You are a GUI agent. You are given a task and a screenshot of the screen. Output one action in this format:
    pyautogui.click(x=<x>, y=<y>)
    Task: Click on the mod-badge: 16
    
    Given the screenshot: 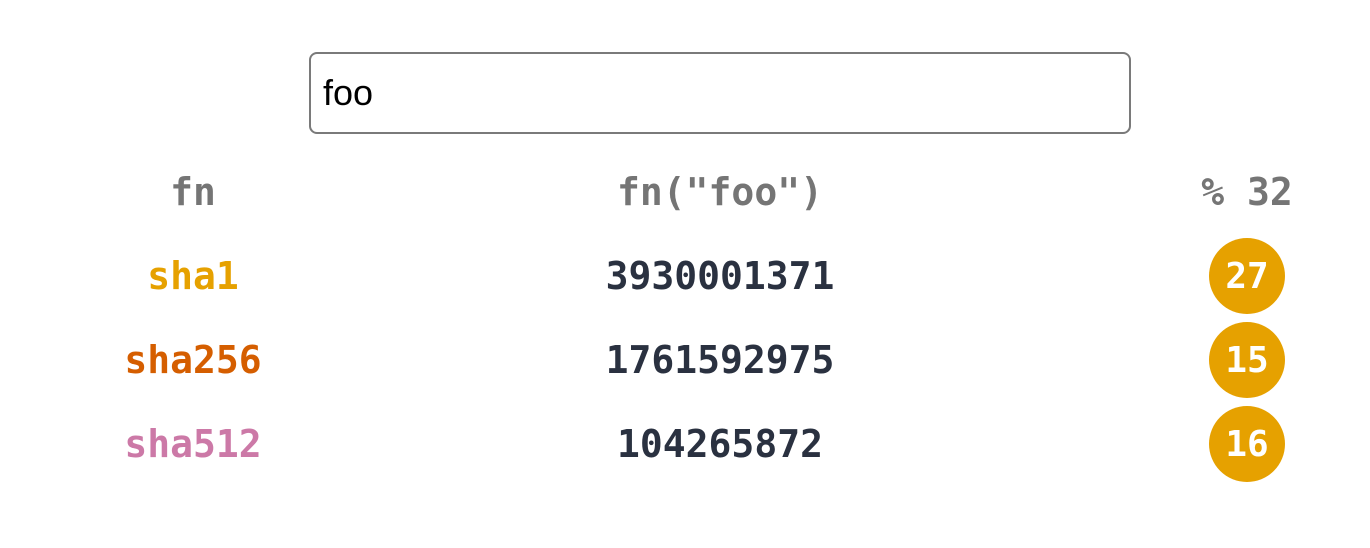 What is the action you would take?
    pyautogui.click(x=1247, y=444)
    